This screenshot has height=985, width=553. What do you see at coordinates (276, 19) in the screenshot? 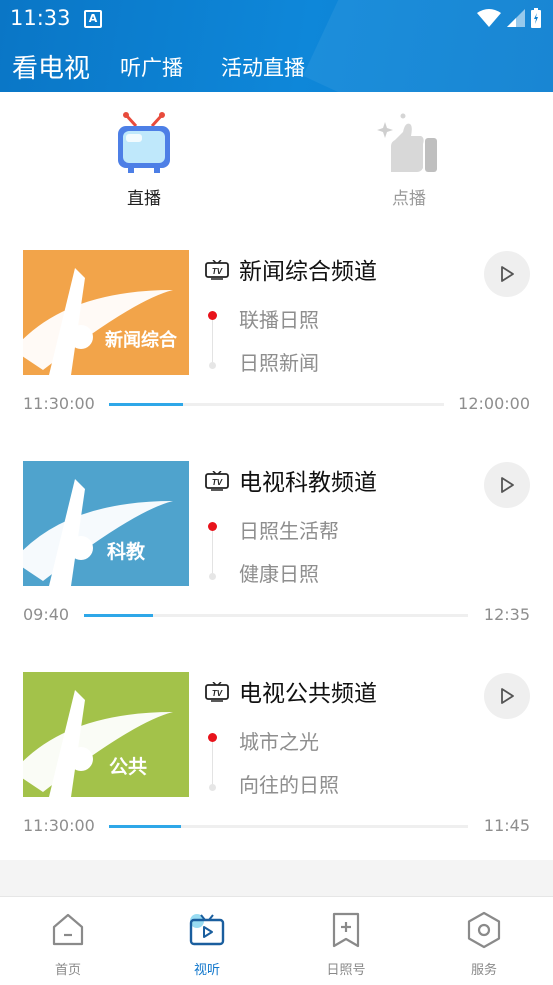
I see `status-bar: 11:33 A` at bounding box center [276, 19].